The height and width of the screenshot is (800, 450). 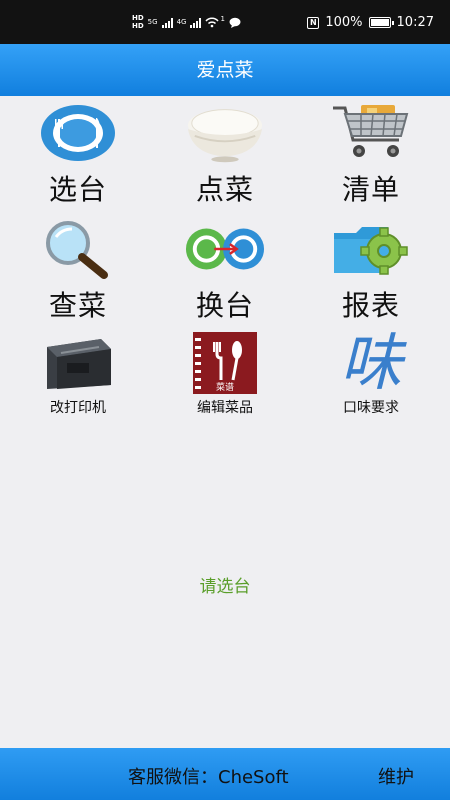 I want to click on taste-character-icon: 味, so click(x=371, y=363).